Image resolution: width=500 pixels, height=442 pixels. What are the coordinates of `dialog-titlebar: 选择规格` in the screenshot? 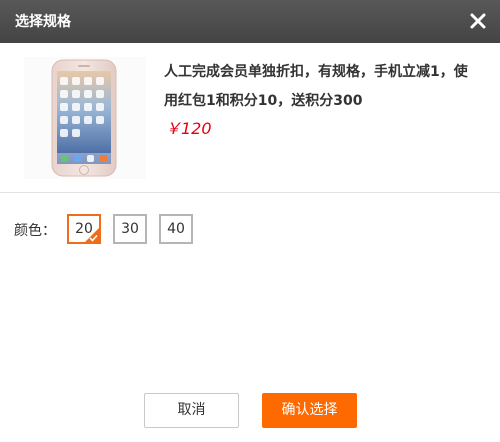 It's located at (250, 21).